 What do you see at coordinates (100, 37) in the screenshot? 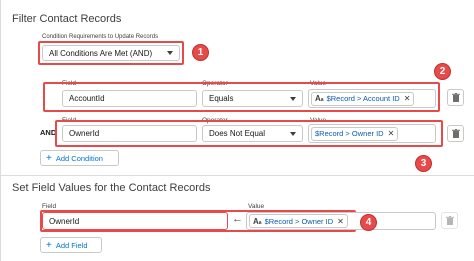
I see `condition-requirements-label: Condition Requirements to Update Records` at bounding box center [100, 37].